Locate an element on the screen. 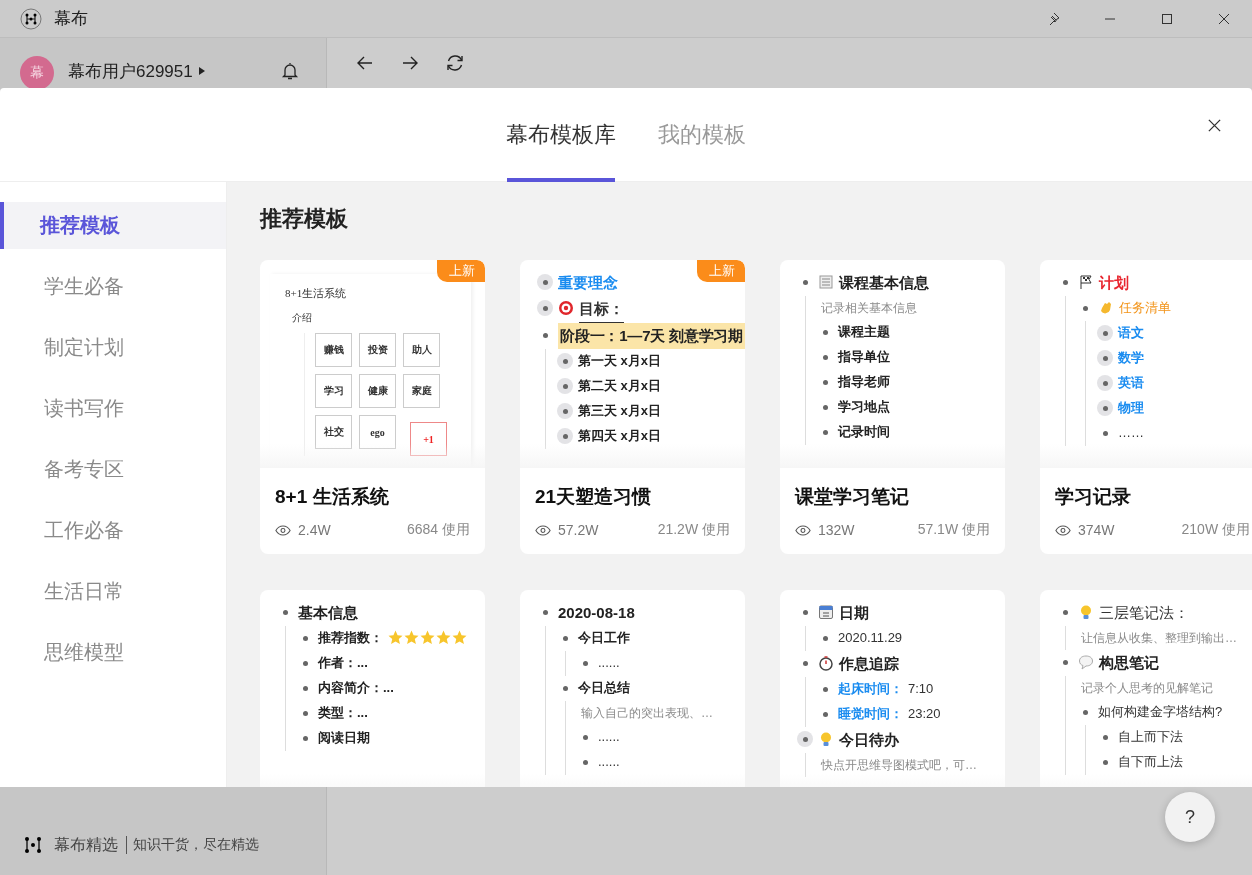 The image size is (1252, 875). dialog-tab: 幕布模板库 is located at coordinates (561, 134).